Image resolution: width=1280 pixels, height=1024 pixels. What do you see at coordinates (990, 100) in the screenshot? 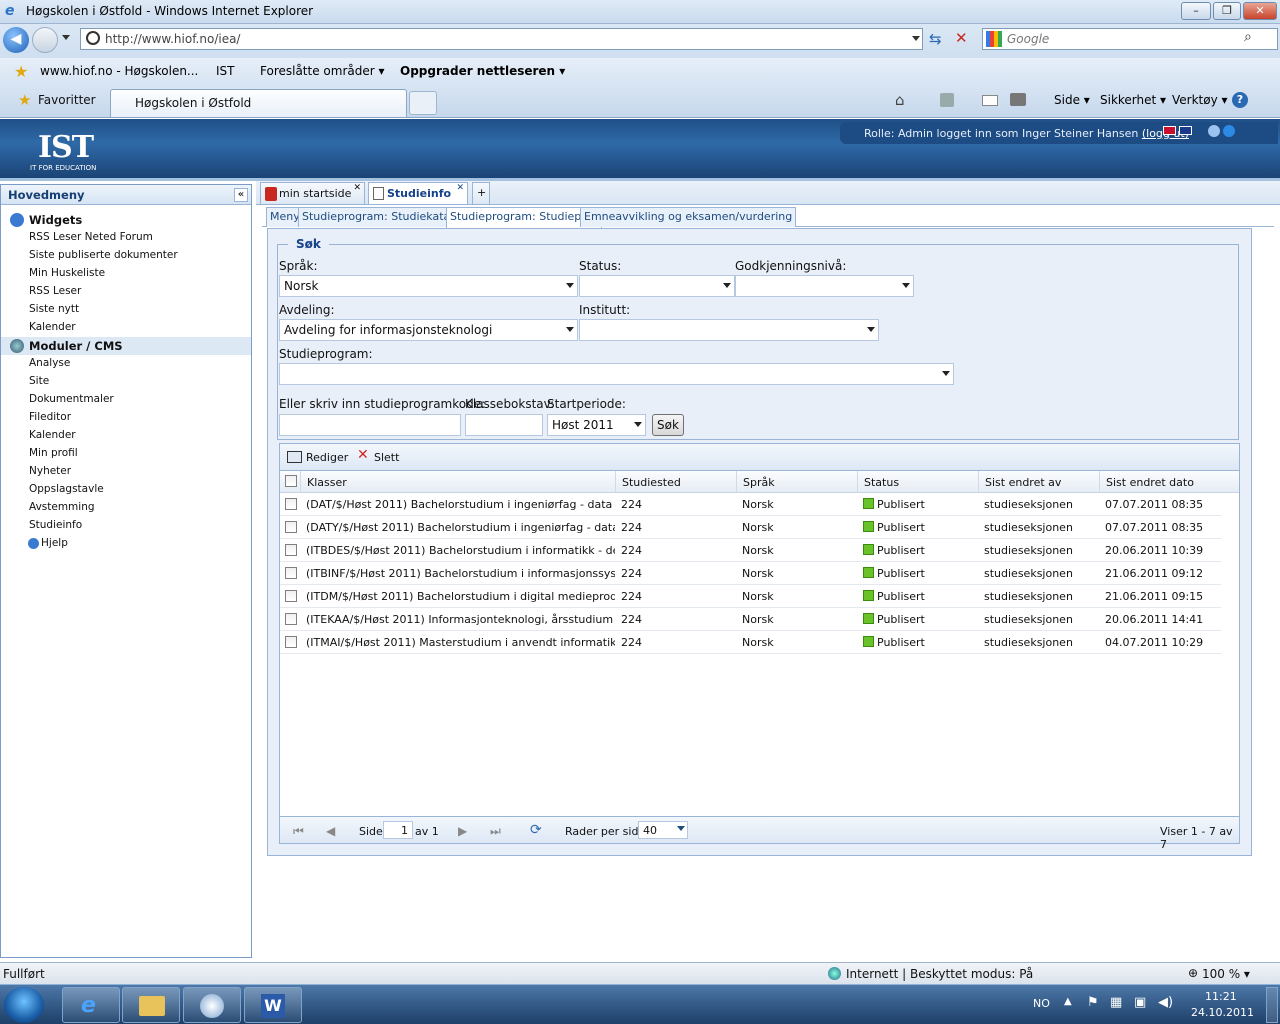
I see `mail-icon` at bounding box center [990, 100].